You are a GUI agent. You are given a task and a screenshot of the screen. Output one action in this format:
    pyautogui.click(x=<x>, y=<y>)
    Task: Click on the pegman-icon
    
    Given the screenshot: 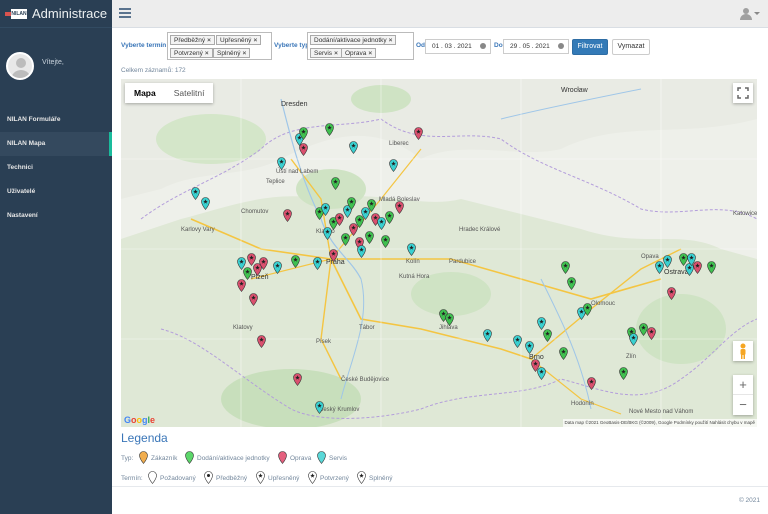 What is the action you would take?
    pyautogui.click(x=743, y=351)
    